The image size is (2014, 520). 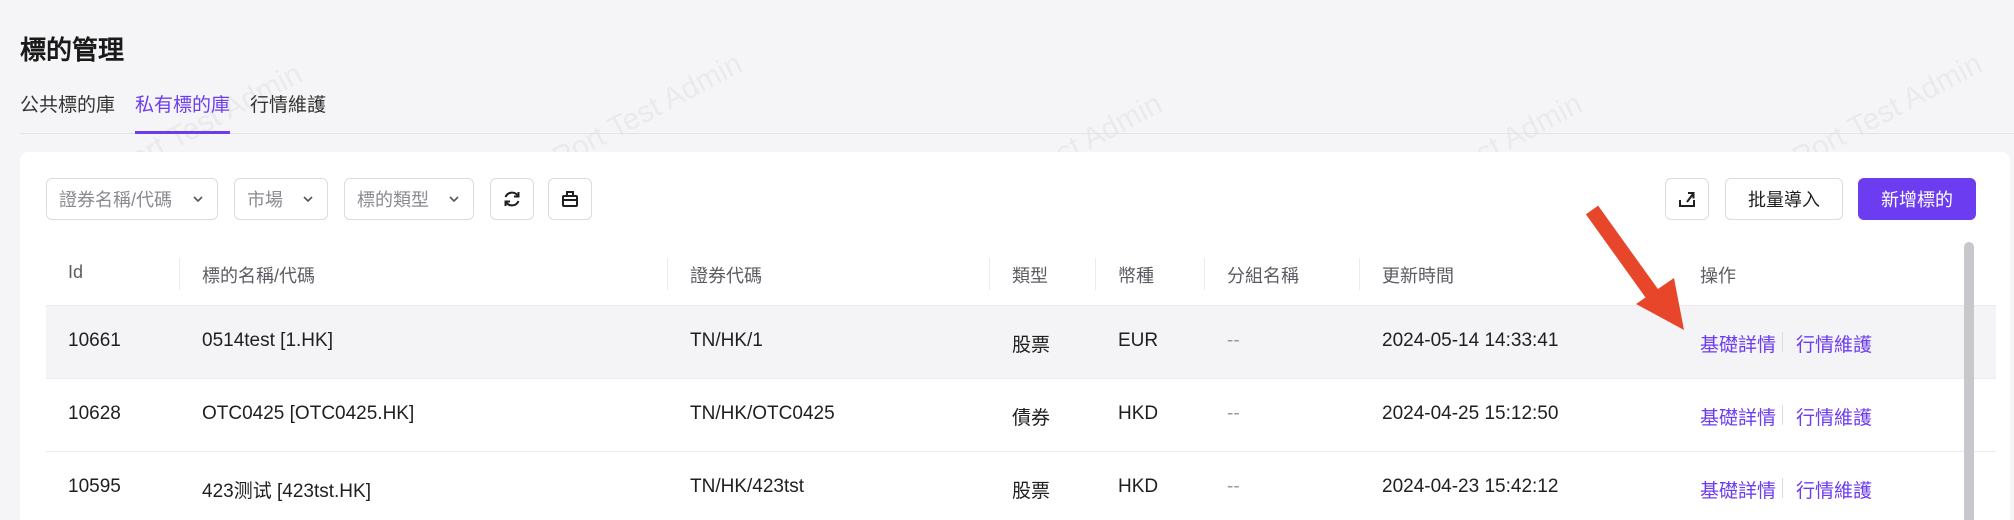 I want to click on row-code: TN/HK/1, so click(x=726, y=340).